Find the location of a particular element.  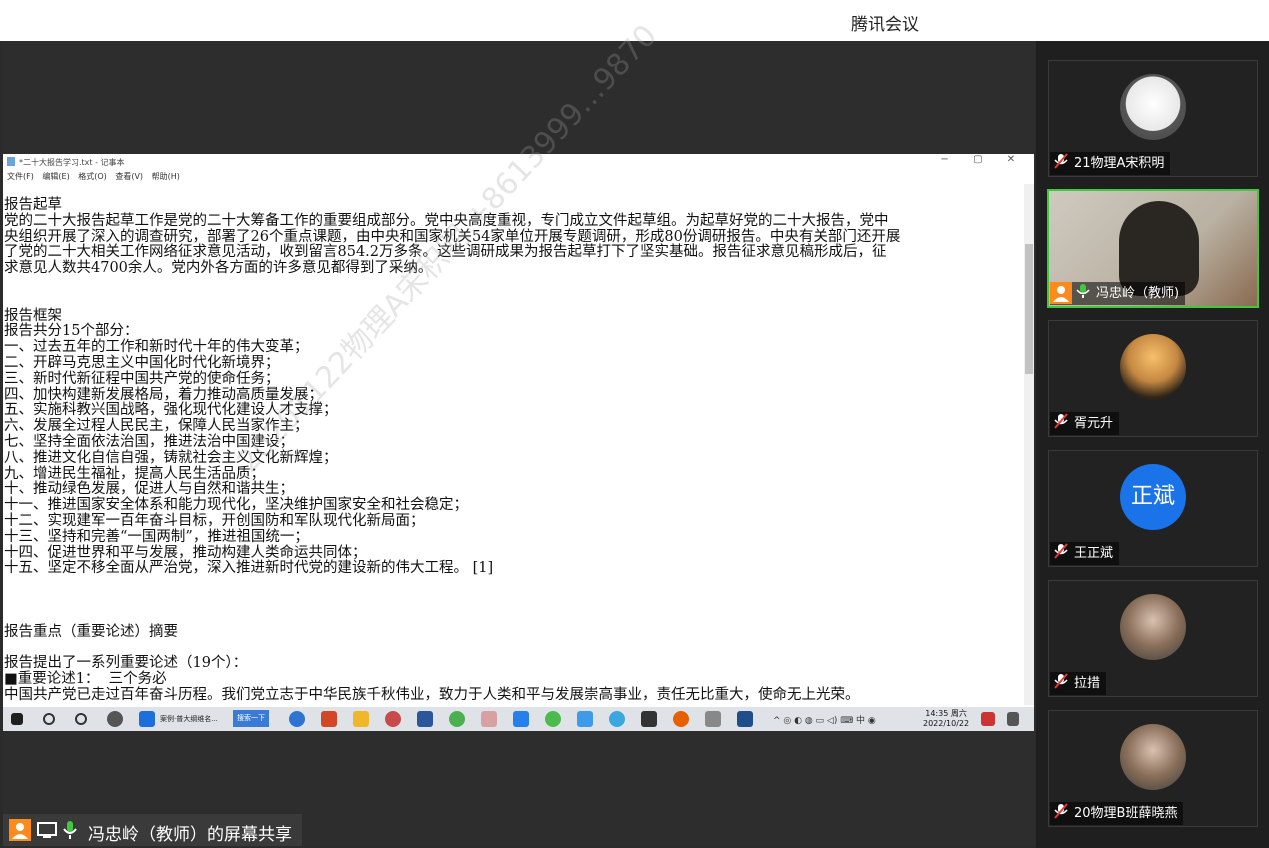

tray-icons: ^ ◎ ◐ ◍ ▭ ◁) ⌨ 中 ◉ is located at coordinates (824, 719).